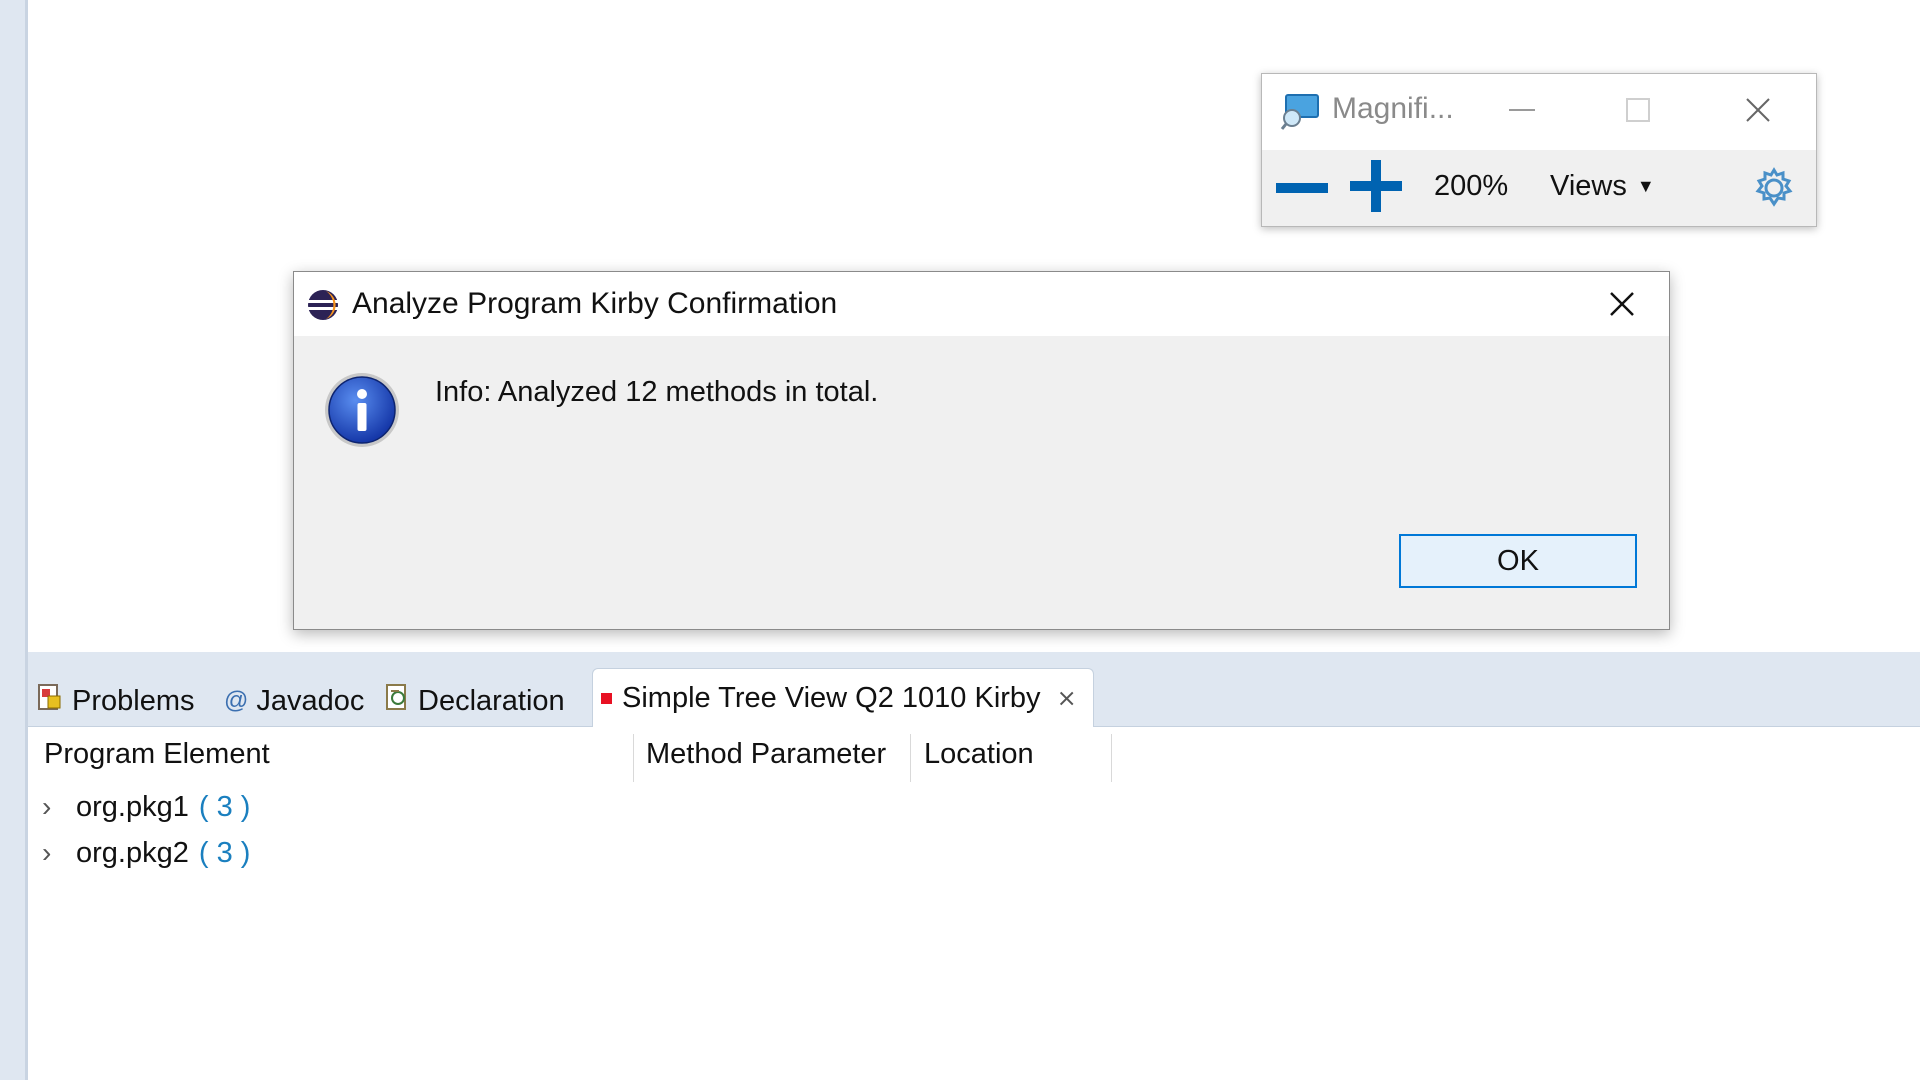 The height and width of the screenshot is (1080, 1920). What do you see at coordinates (12, 540) in the screenshot?
I see `left-trim` at bounding box center [12, 540].